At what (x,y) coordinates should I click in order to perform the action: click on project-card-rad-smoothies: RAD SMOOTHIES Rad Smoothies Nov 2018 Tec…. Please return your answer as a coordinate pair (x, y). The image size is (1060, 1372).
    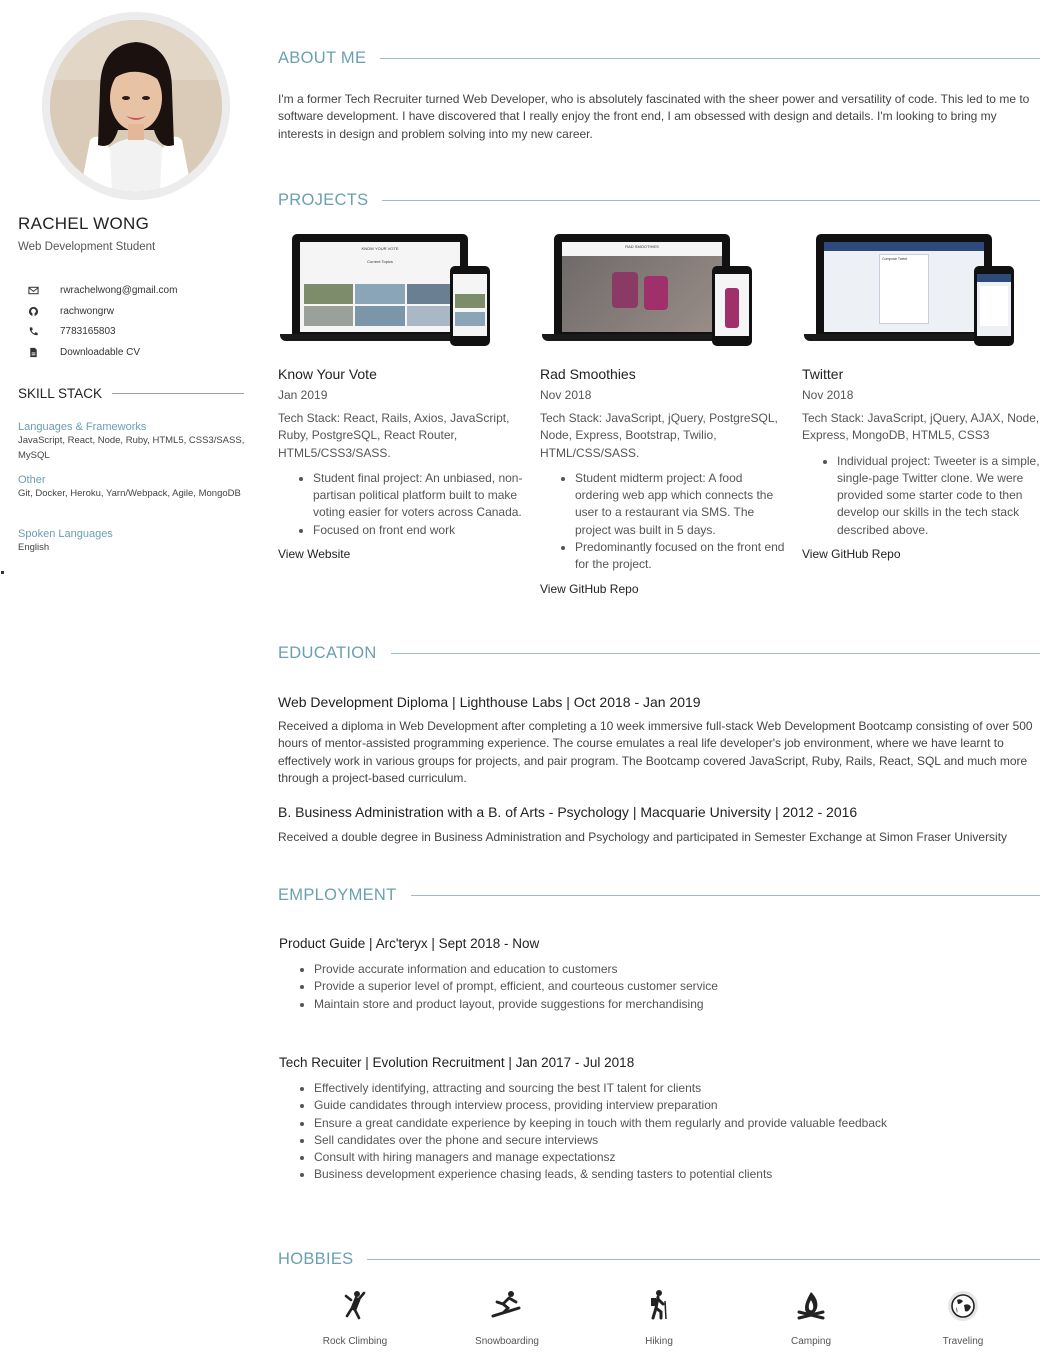
    Looking at the image, I should click on (662, 414).